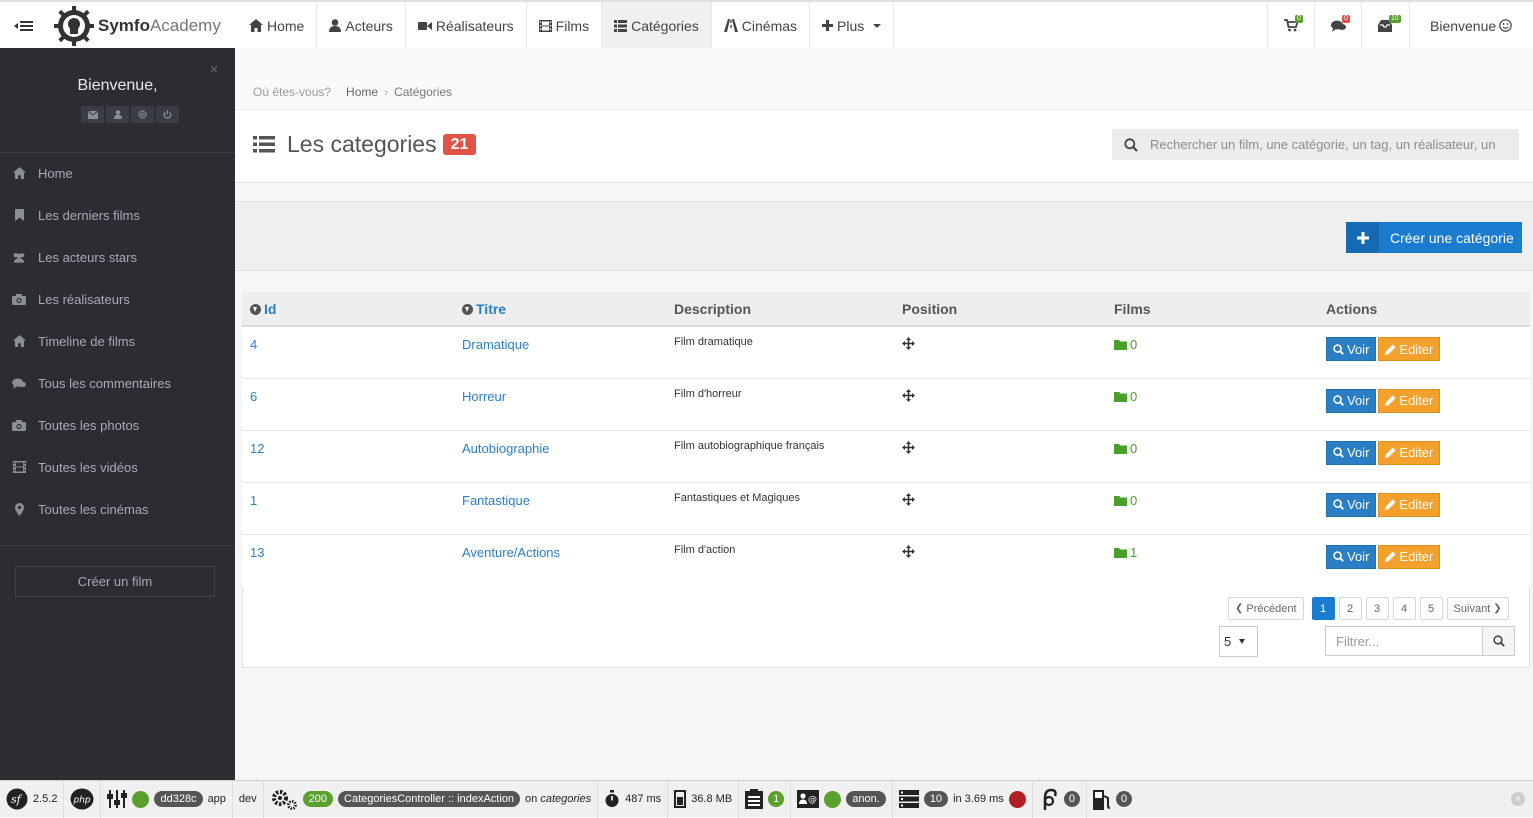  I want to click on cell-description: Fantastiques et Magiques, so click(780, 508).